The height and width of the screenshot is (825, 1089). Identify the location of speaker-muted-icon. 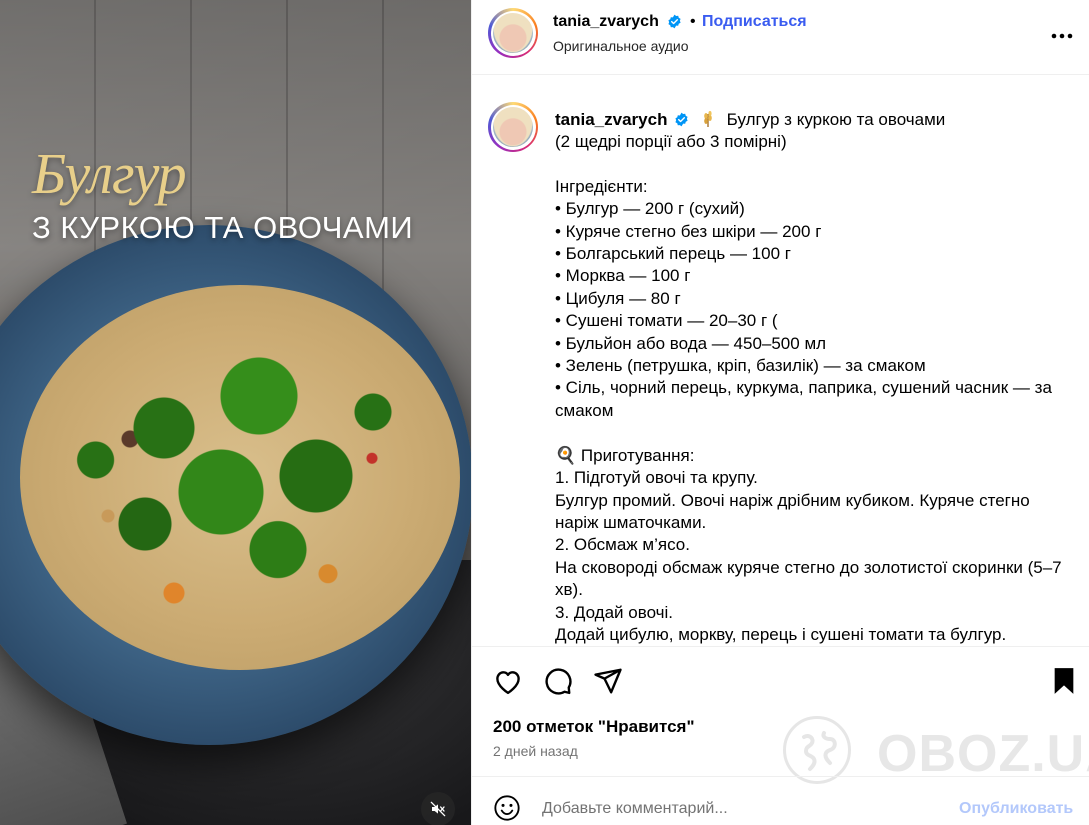
(438, 809).